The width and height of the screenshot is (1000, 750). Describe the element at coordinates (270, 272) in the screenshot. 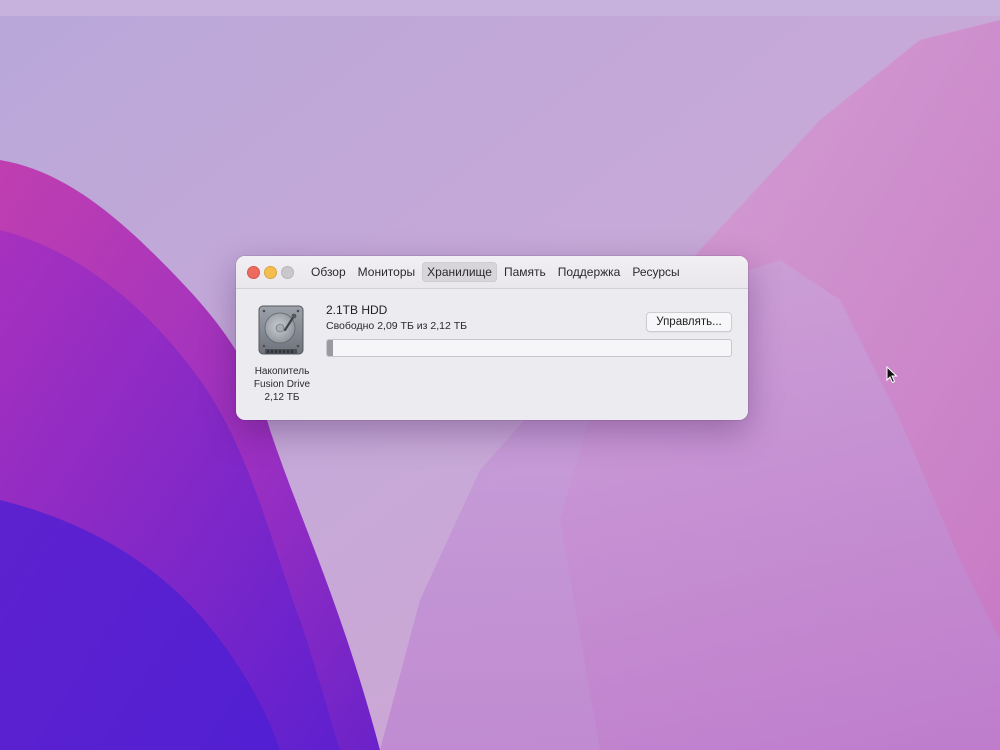

I see `minimize-window-button` at that location.